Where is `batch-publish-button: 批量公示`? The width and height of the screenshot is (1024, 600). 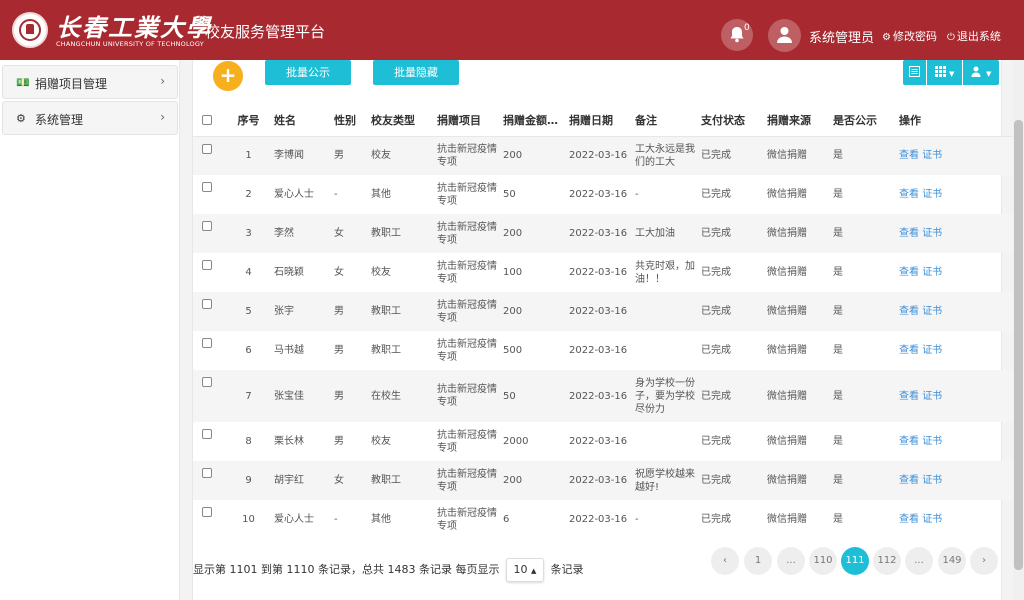 batch-publish-button: 批量公示 is located at coordinates (308, 72).